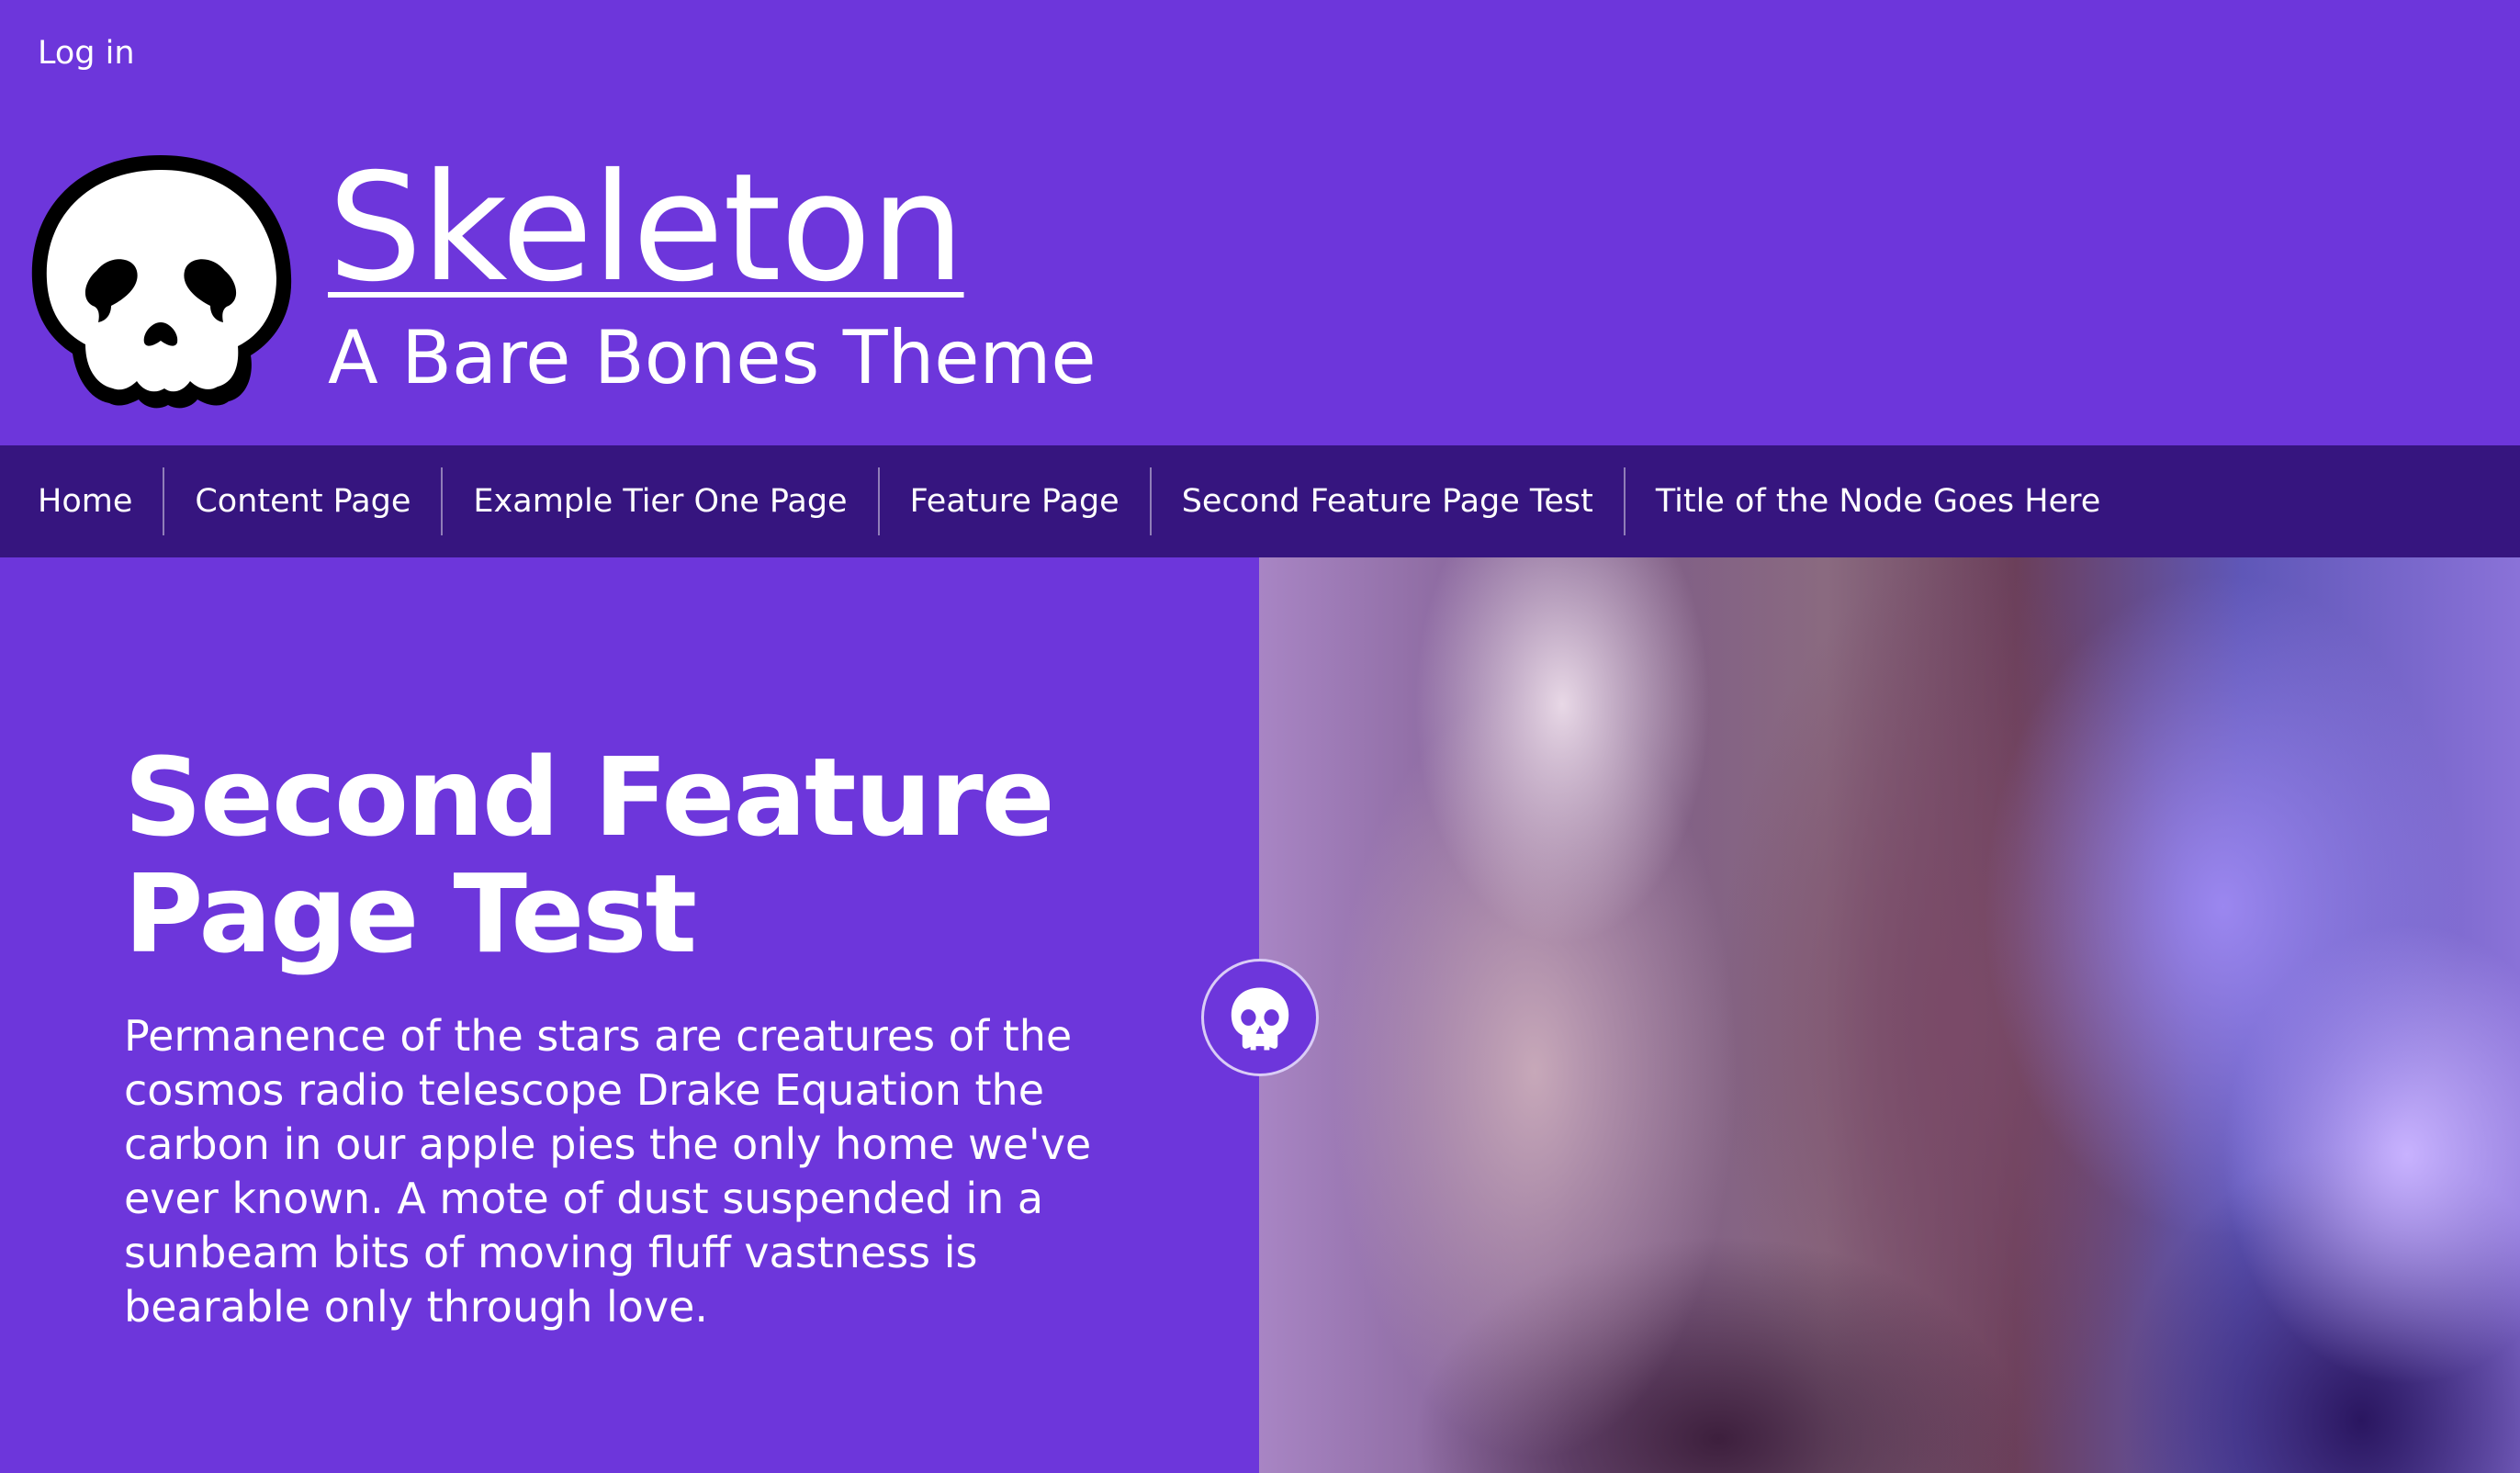  What do you see at coordinates (1016, 501) in the screenshot?
I see `nav-item-feature-page: Feature Page` at bounding box center [1016, 501].